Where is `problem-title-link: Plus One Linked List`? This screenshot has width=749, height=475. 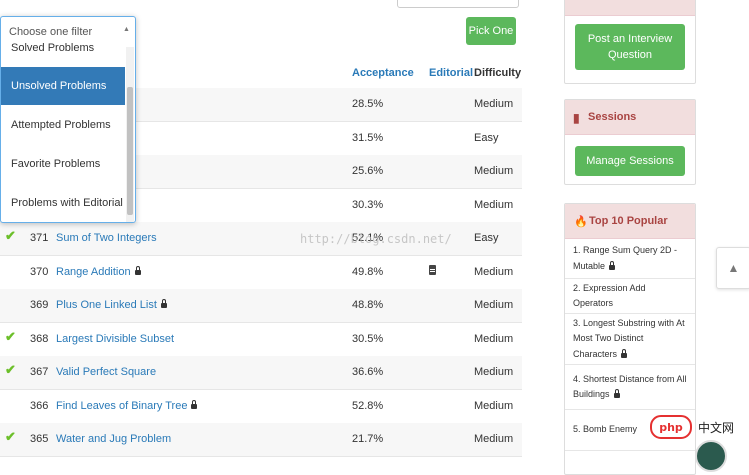
problem-title-link: Plus One Linked List is located at coordinates (111, 305).